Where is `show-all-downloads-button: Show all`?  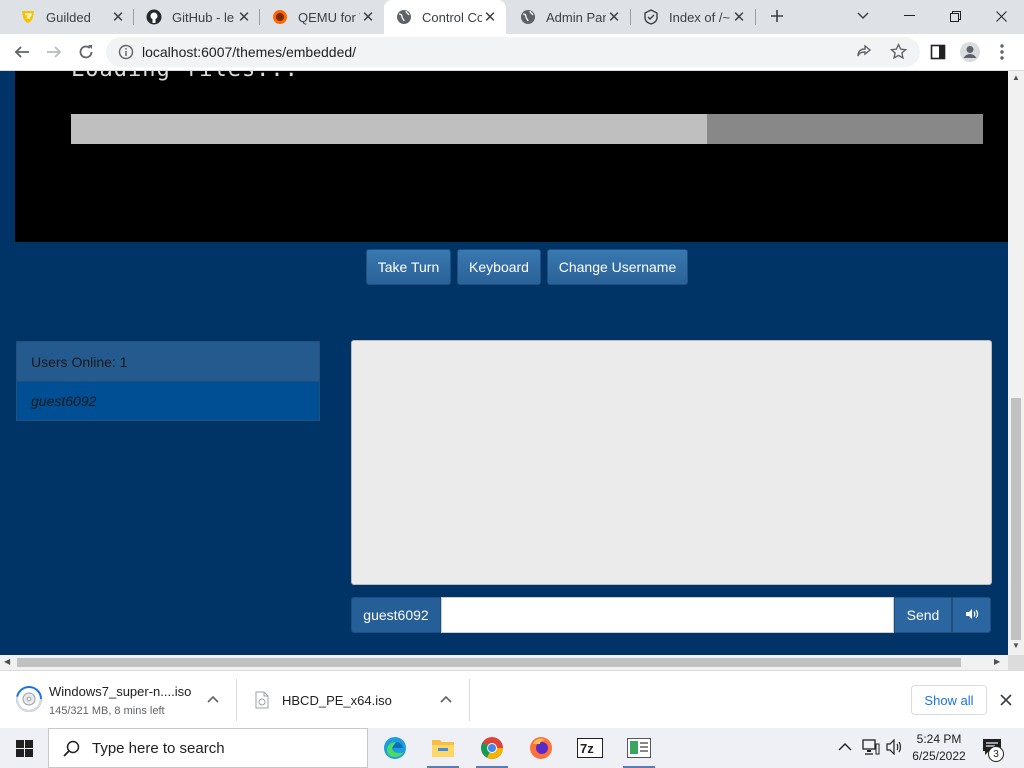 show-all-downloads-button: Show all is located at coordinates (949, 700).